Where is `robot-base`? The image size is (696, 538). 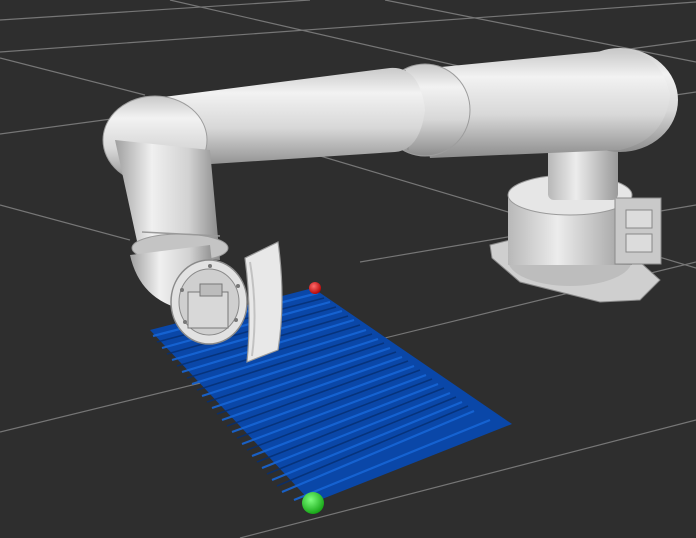 robot-base is located at coordinates (575, 221).